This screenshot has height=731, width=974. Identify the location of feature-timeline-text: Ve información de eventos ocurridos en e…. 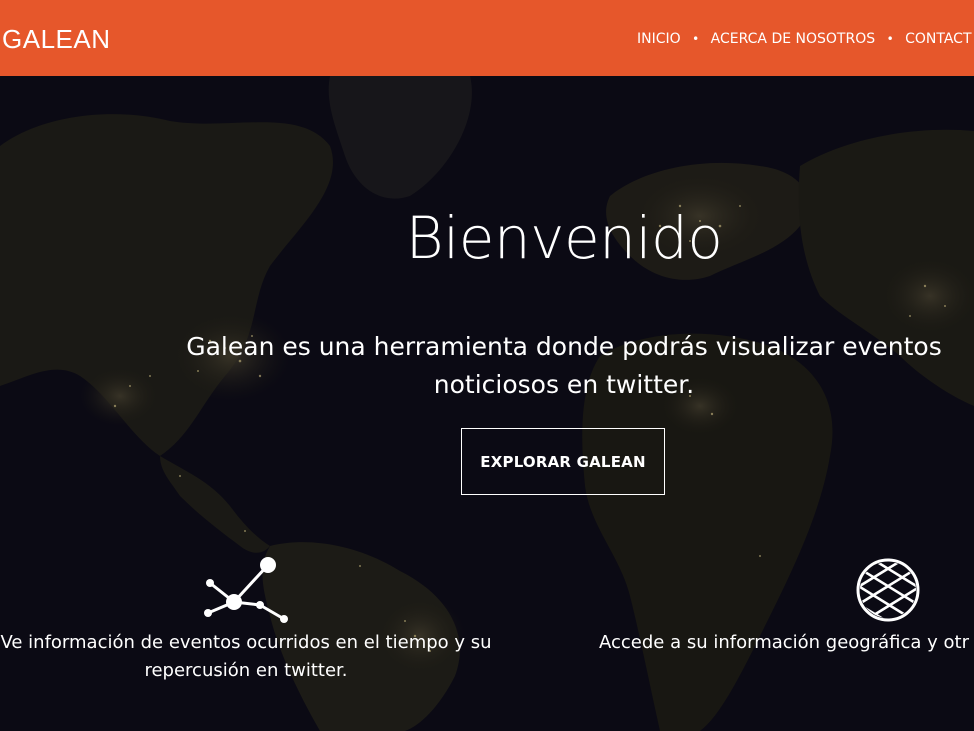
(251, 657).